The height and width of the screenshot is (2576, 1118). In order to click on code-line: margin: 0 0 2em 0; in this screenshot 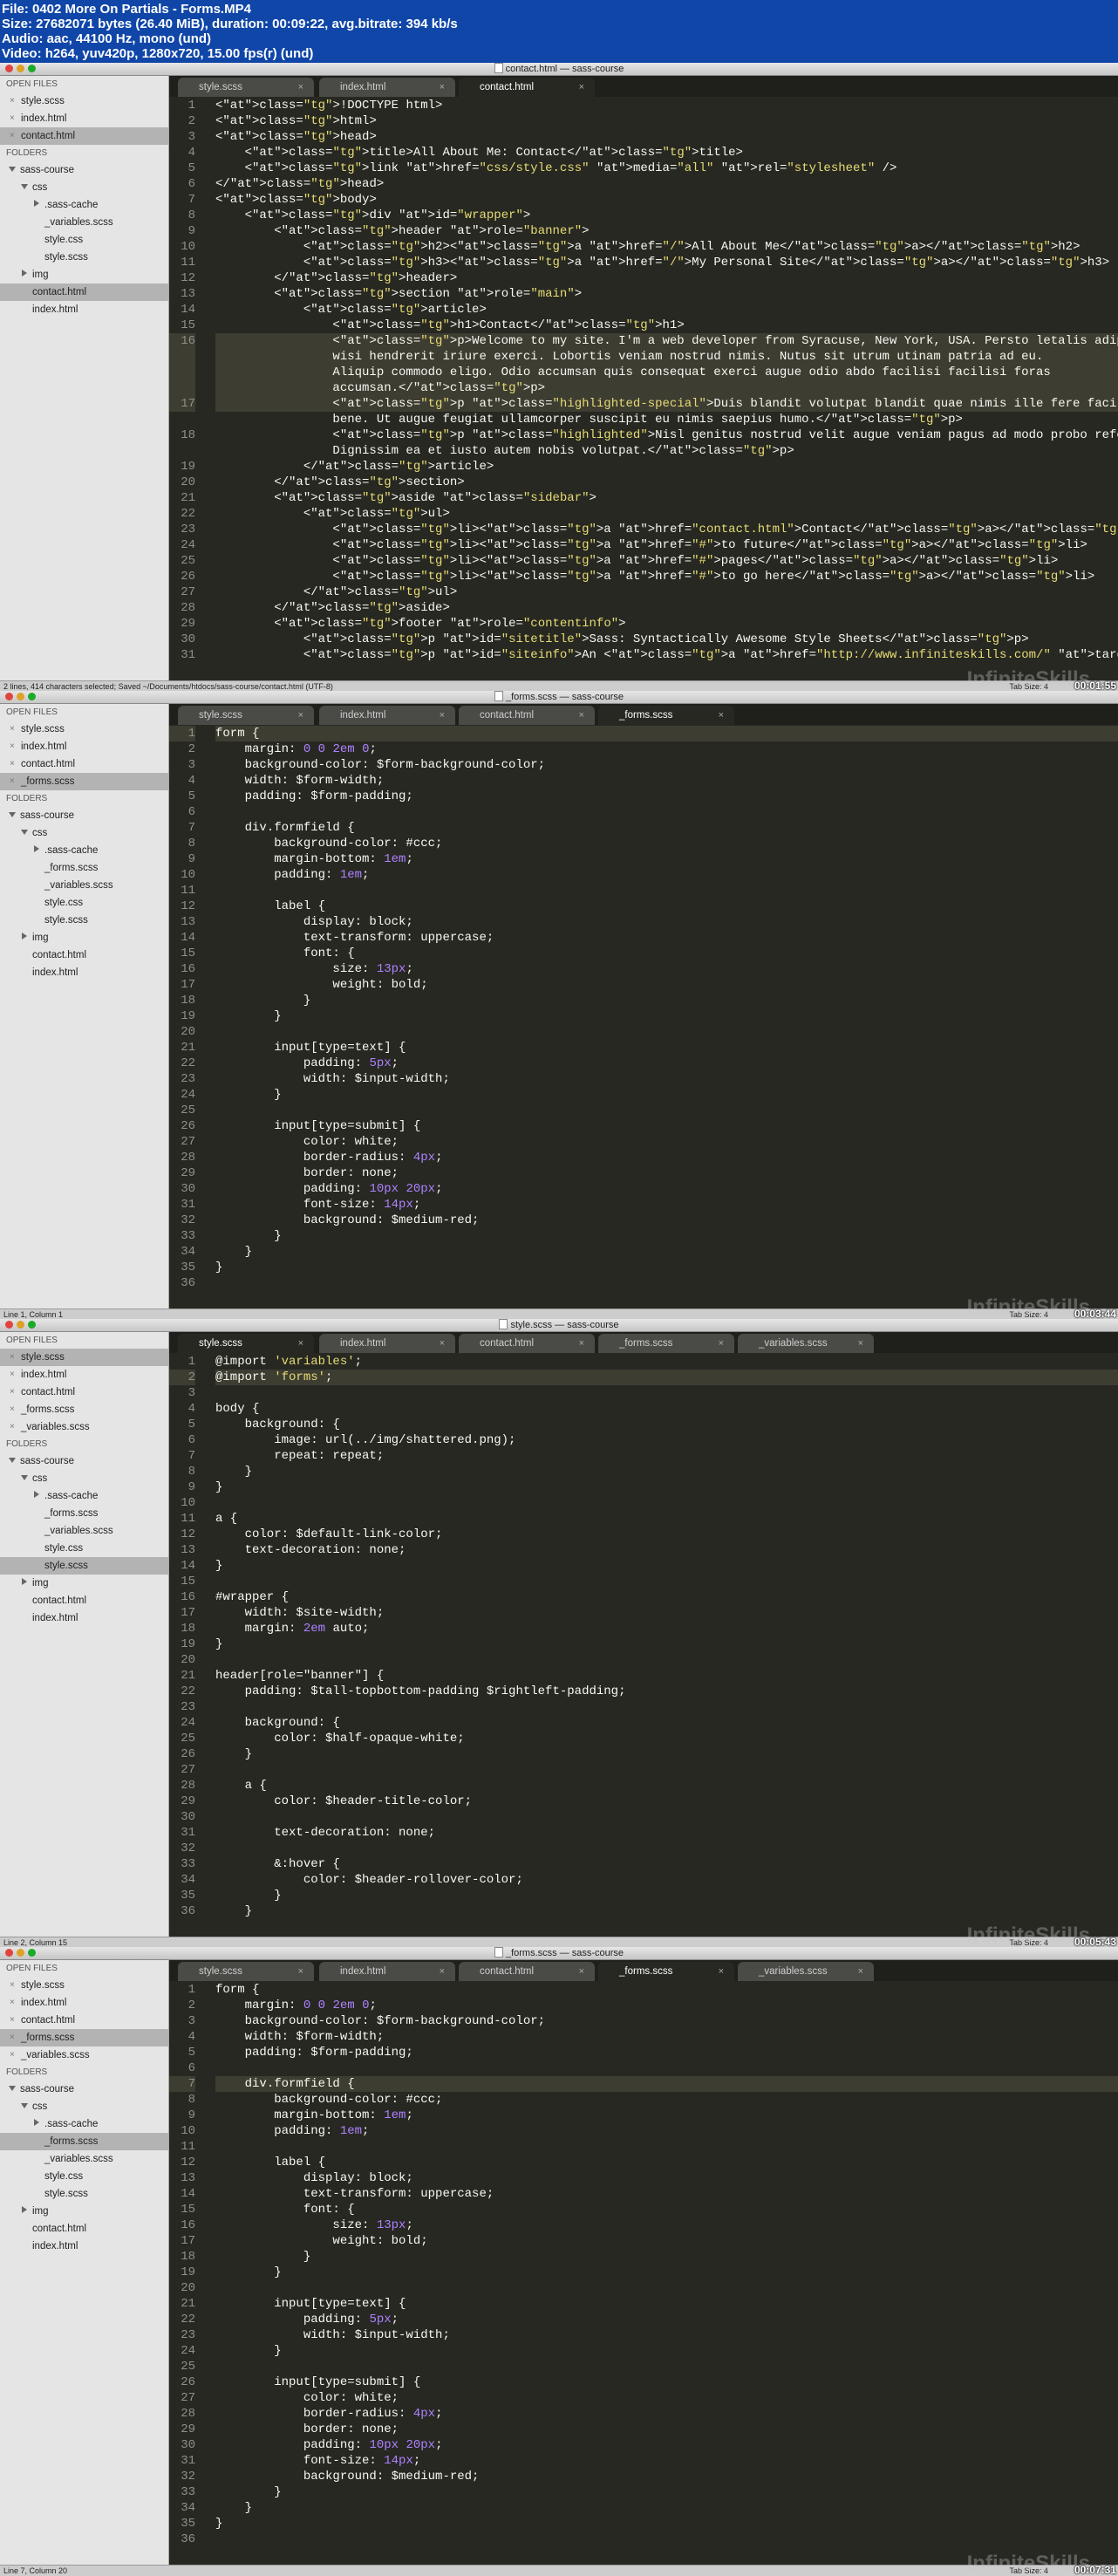, I will do `click(666, 2005)`.